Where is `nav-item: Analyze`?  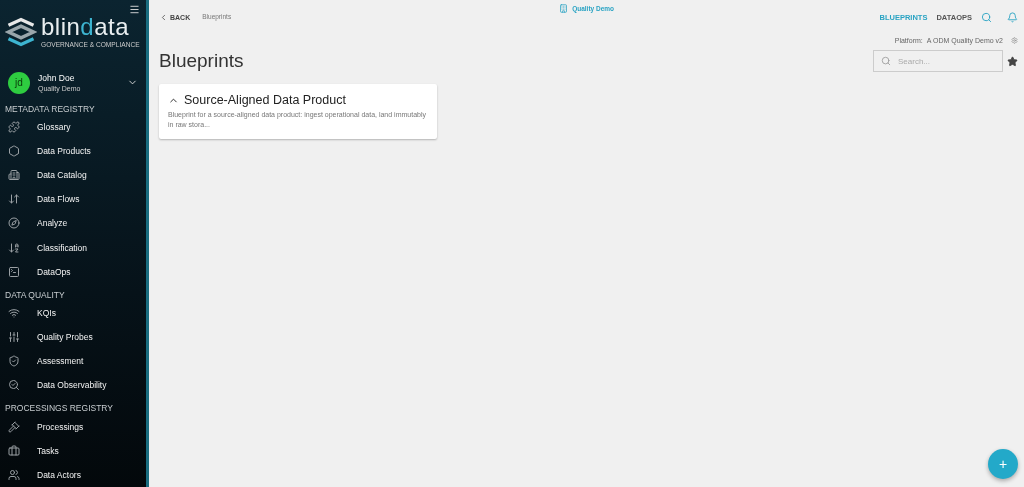 nav-item: Analyze is located at coordinates (73, 223).